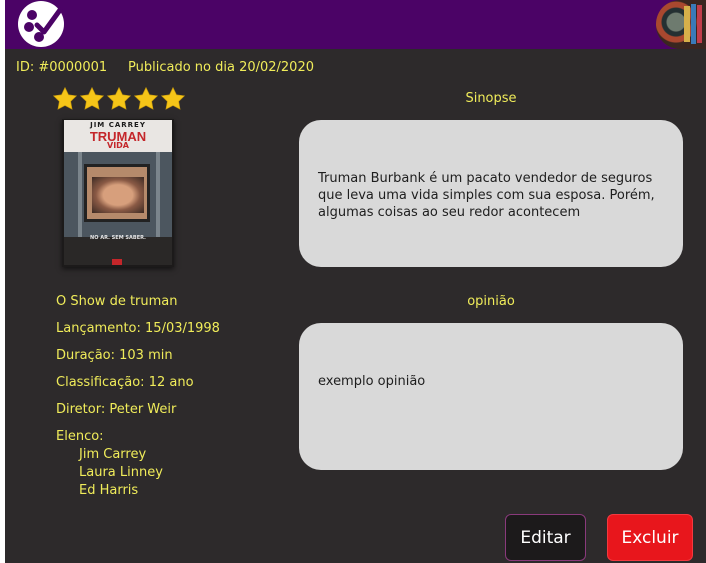 The image size is (706, 563). Describe the element at coordinates (681, 24) in the screenshot. I see `user-avatar` at that location.